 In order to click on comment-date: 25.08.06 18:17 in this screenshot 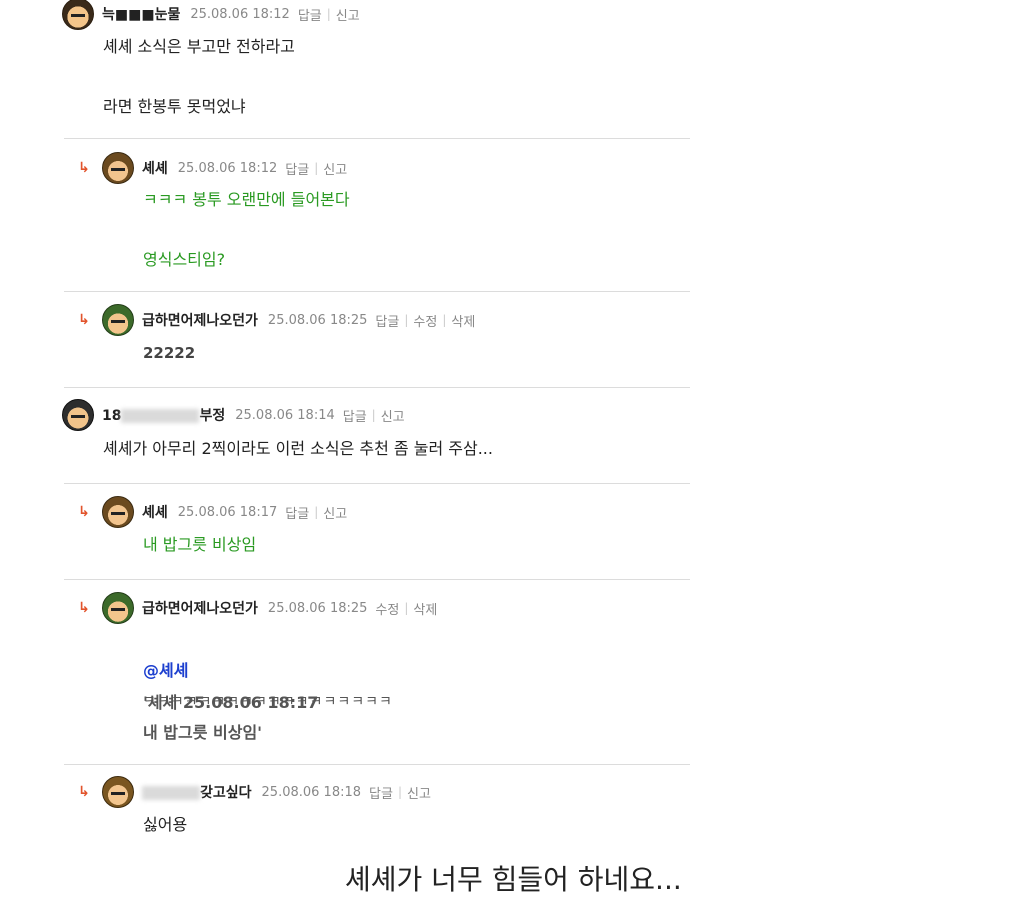, I will do `click(227, 512)`.